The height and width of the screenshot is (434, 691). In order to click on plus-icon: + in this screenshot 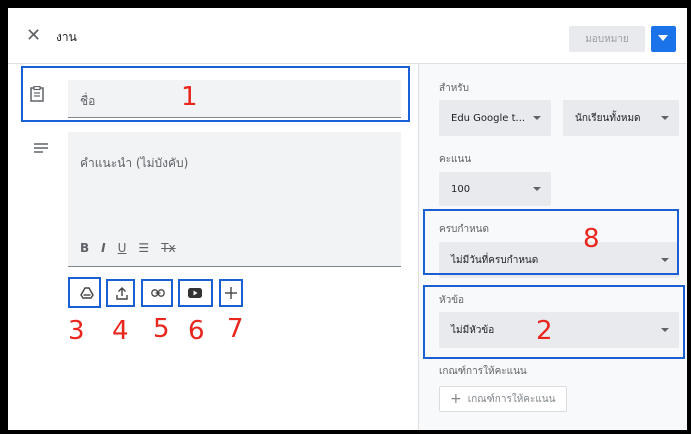, I will do `click(456, 399)`.